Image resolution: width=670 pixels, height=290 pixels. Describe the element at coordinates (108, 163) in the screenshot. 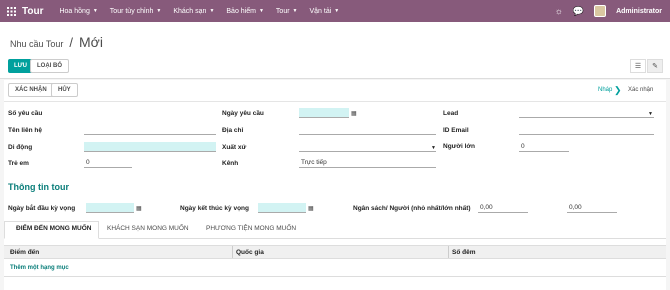

I see `children-input: 0` at that location.